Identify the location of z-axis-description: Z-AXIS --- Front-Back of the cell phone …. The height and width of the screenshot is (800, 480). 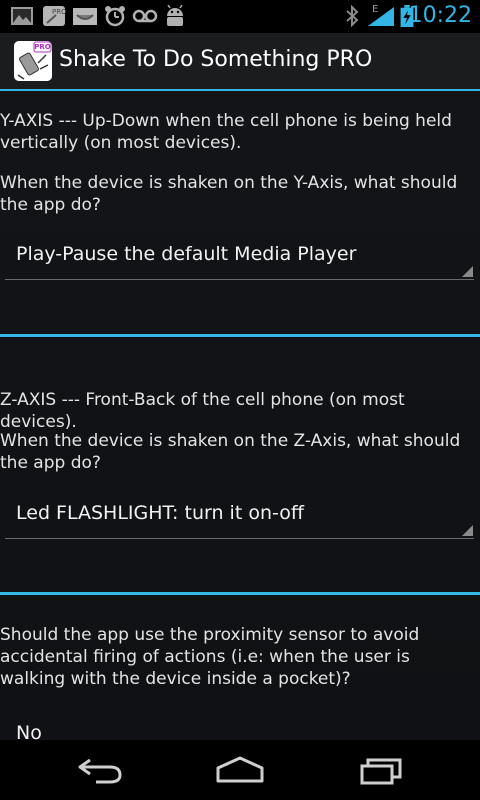
(202, 411).